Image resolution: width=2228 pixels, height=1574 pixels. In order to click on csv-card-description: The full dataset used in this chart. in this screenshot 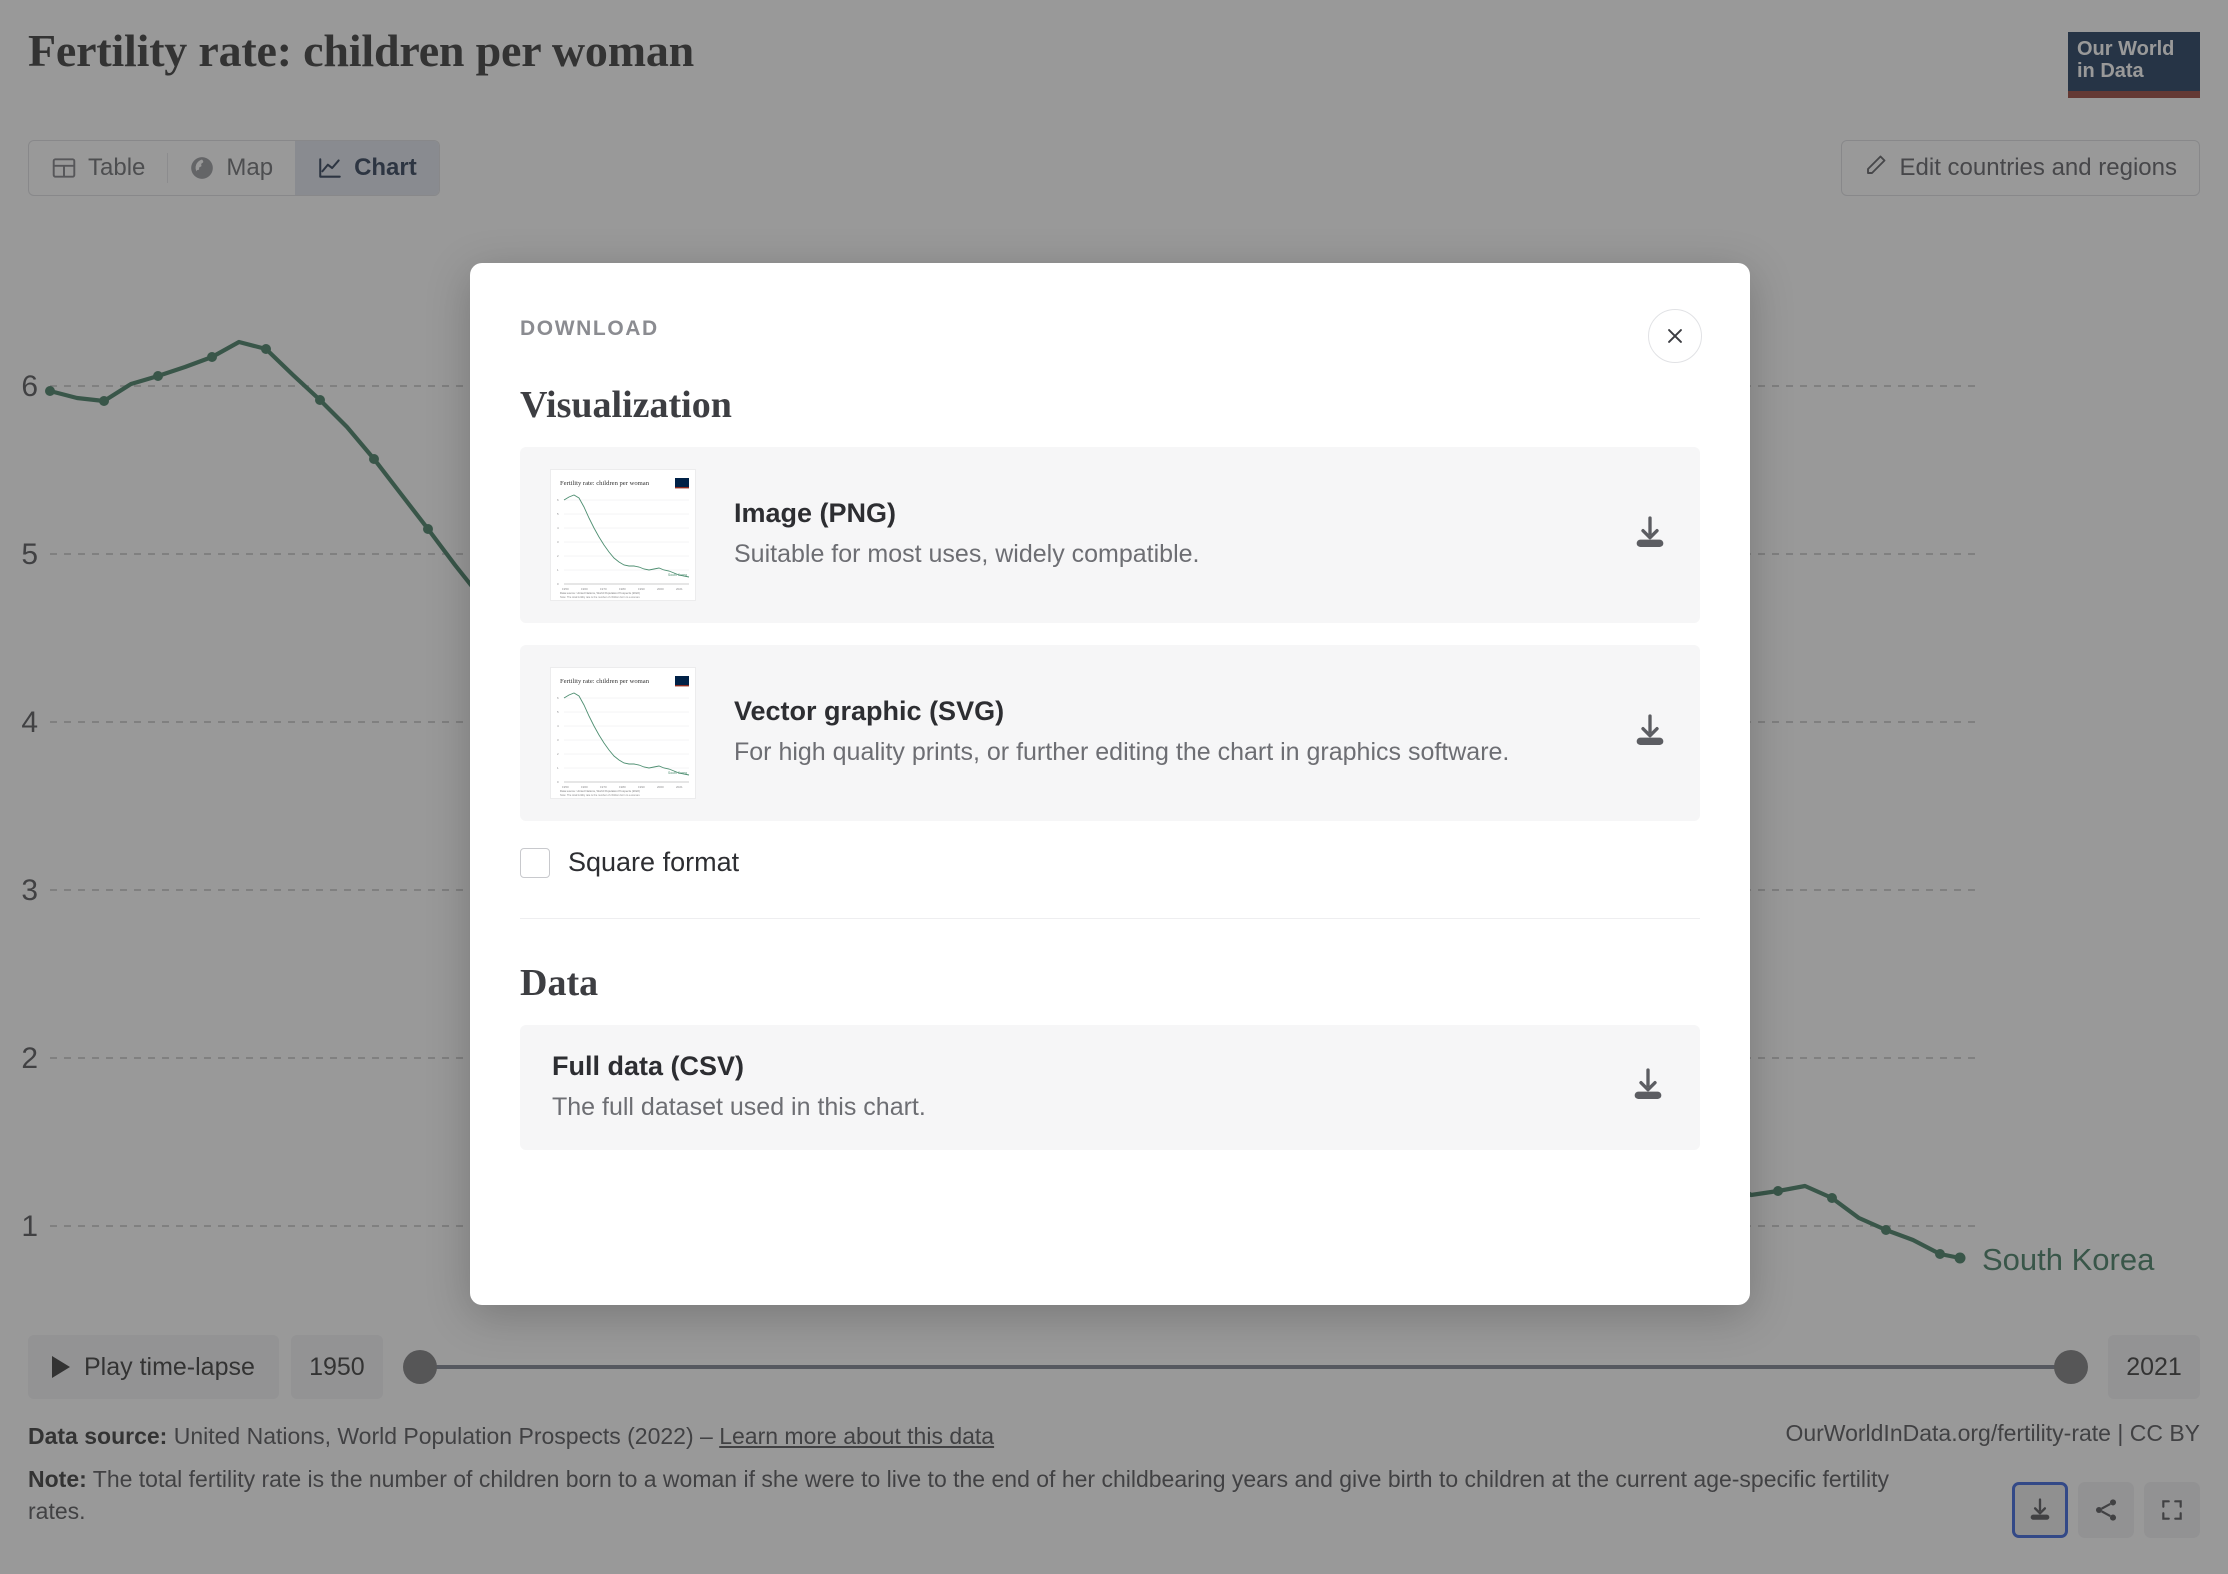, I will do `click(739, 1107)`.